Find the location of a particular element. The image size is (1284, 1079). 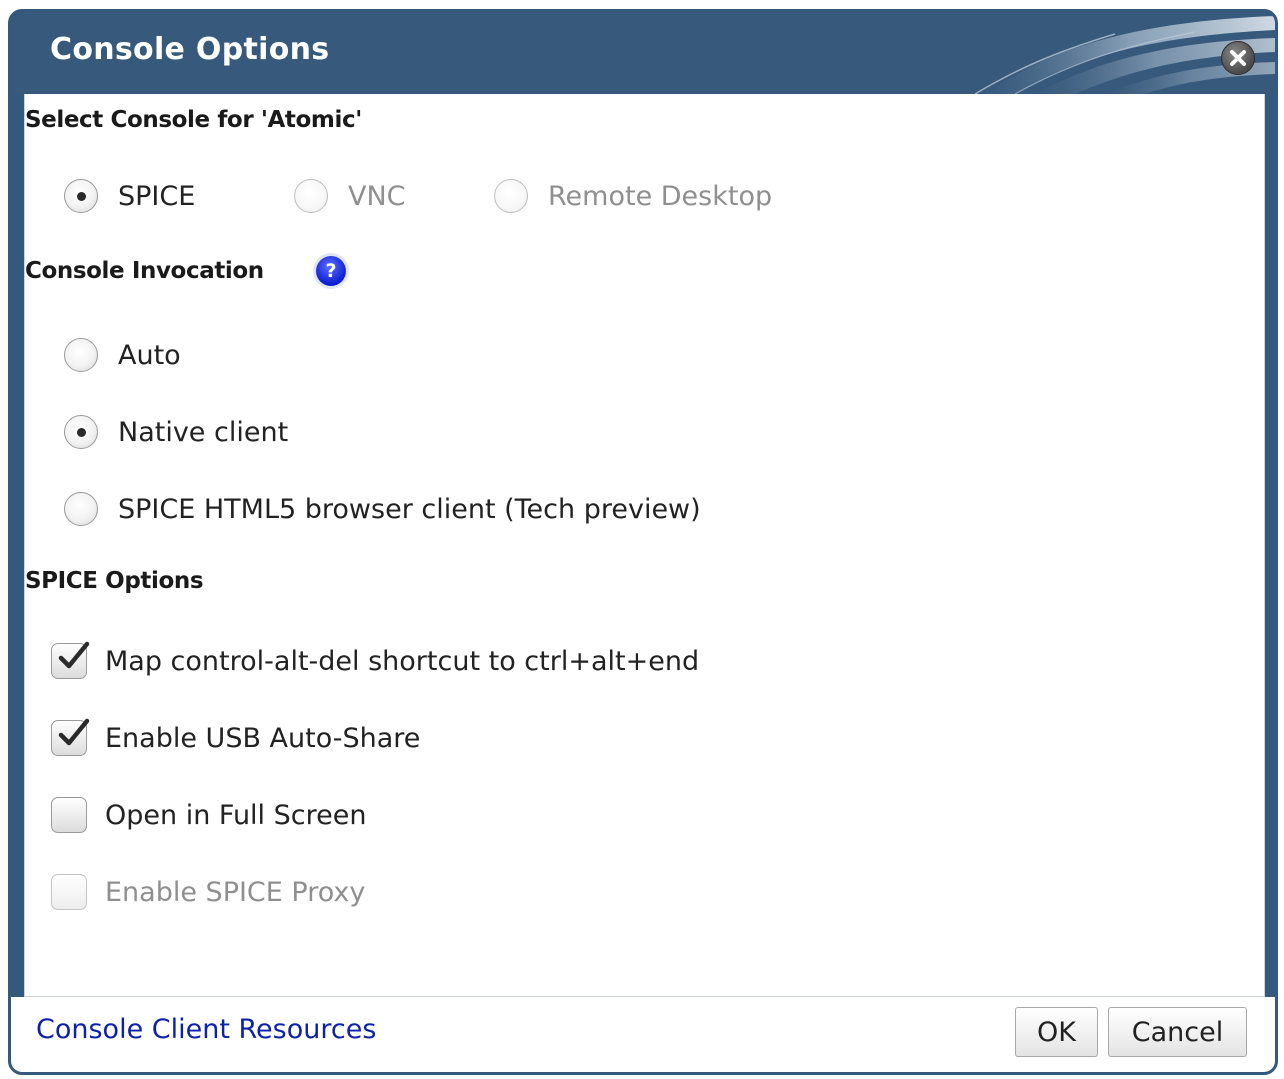

checkbox-full-screen-box is located at coordinates (69, 815).